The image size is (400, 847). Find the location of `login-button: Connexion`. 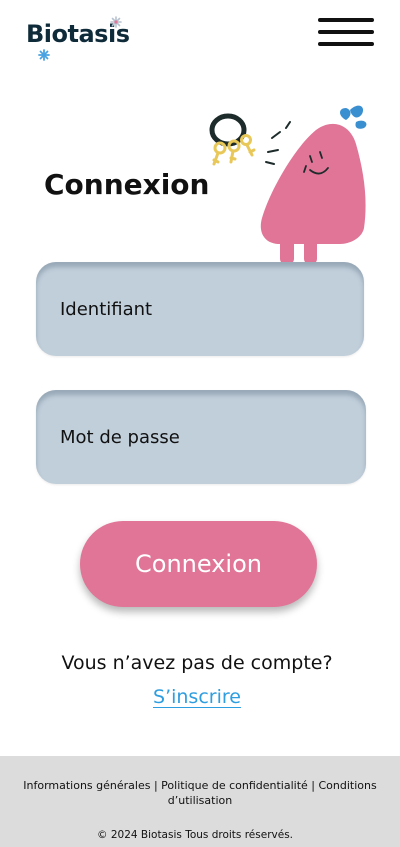

login-button: Connexion is located at coordinates (198, 564).